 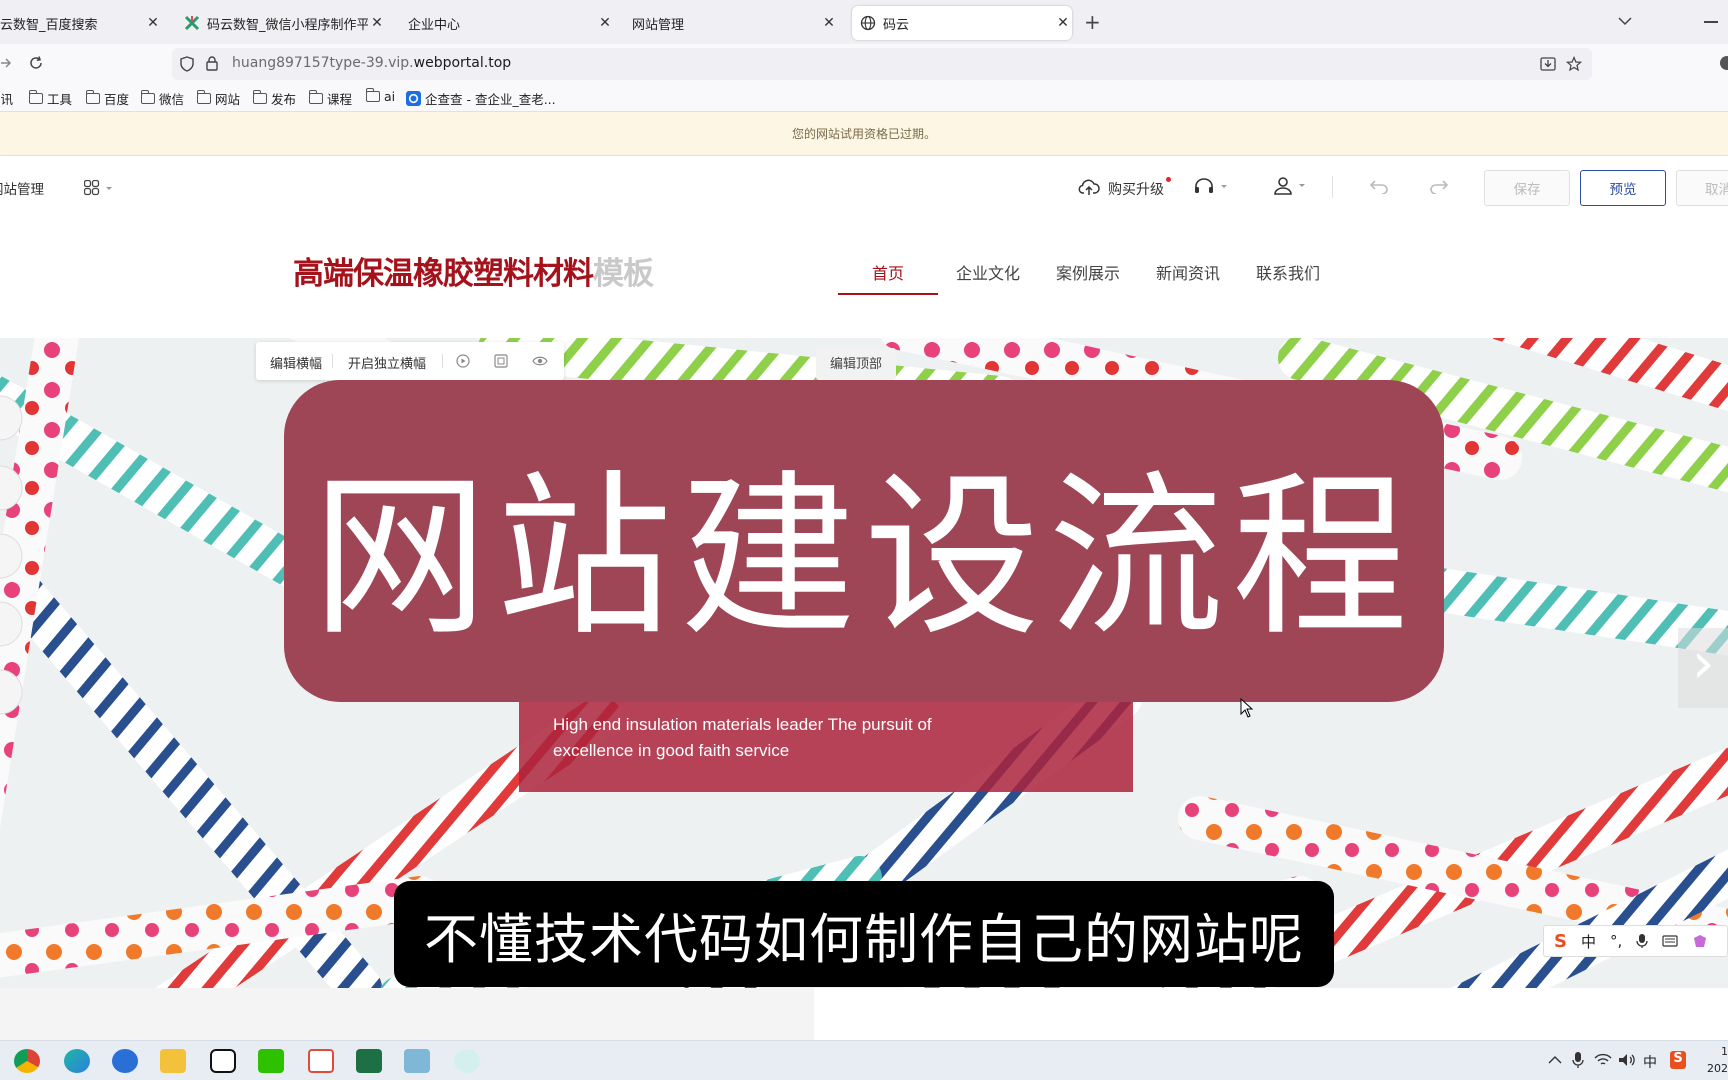 What do you see at coordinates (172, 99) in the screenshot?
I see `bookmark-label: 微信` at bounding box center [172, 99].